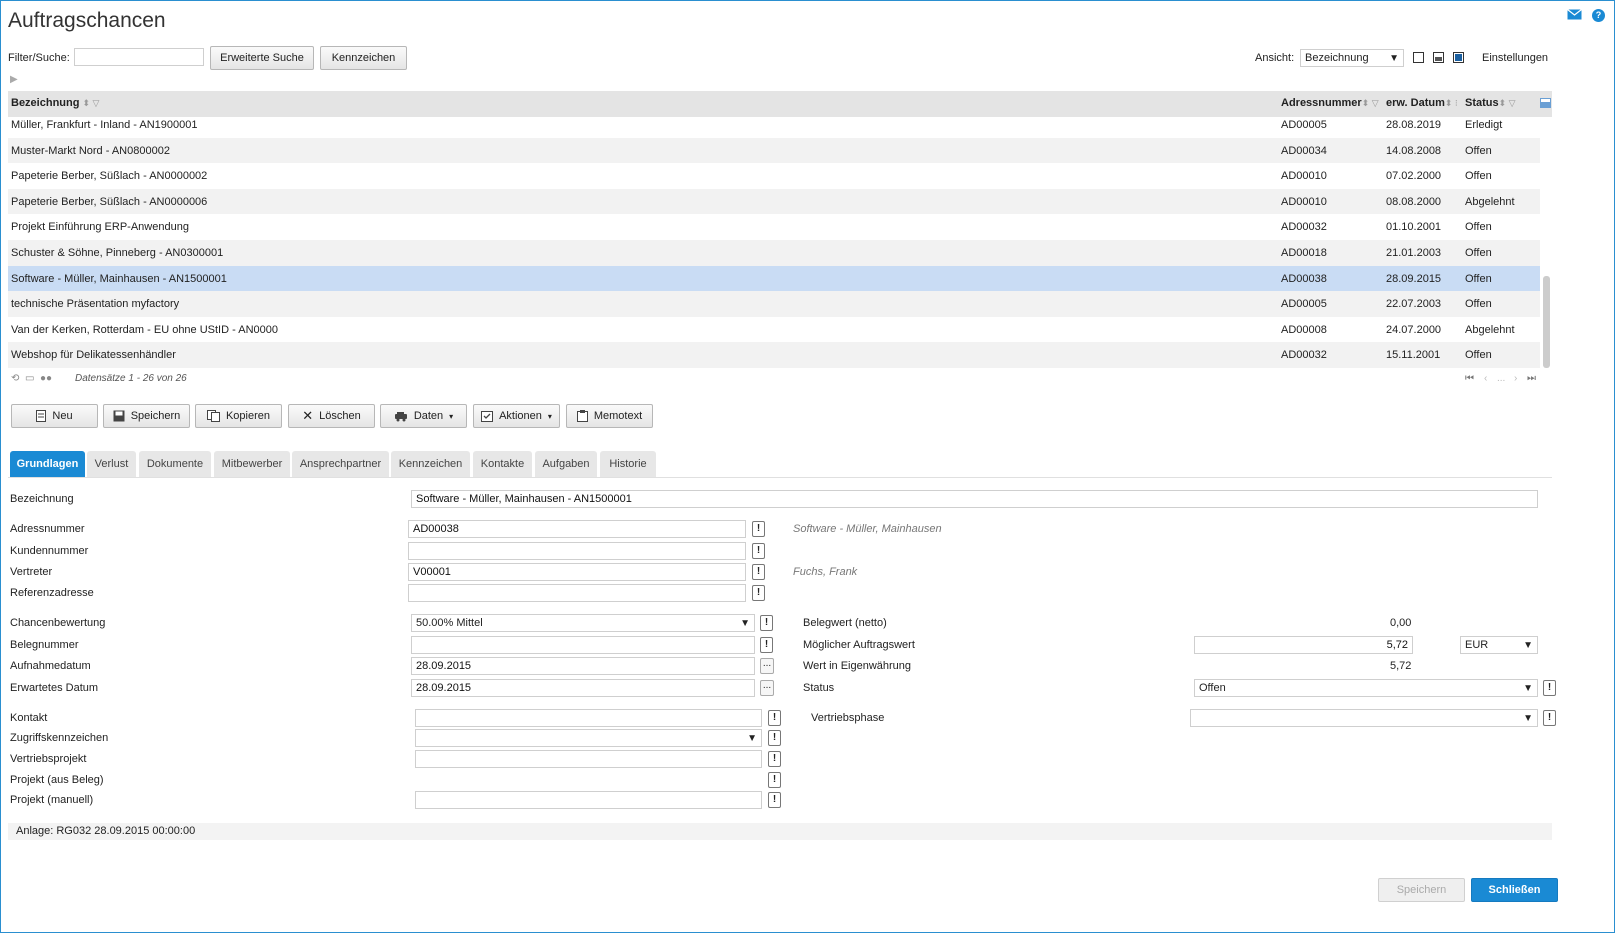 The width and height of the screenshot is (1615, 933). Describe the element at coordinates (1451, 103) in the screenshot. I see `sort-icon: ⬍ ⁝` at that location.